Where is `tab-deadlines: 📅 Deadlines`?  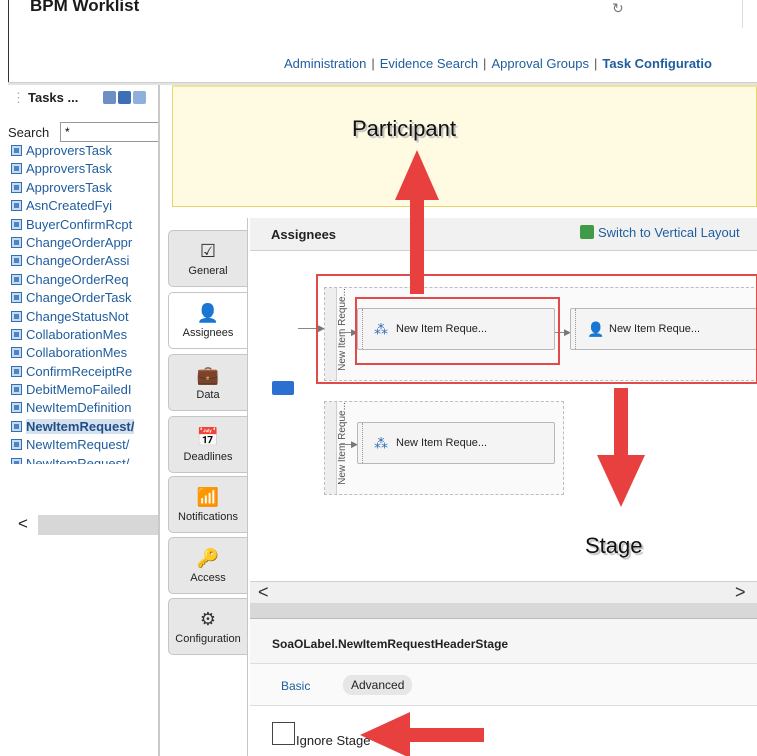
tab-deadlines: 📅 Deadlines is located at coordinates (208, 444).